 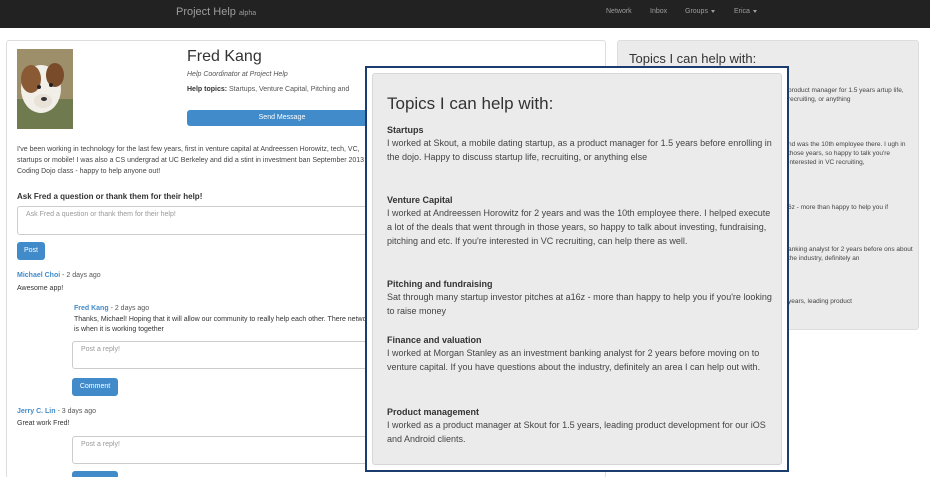 I want to click on profile-name: Fred Kang, so click(x=224, y=56).